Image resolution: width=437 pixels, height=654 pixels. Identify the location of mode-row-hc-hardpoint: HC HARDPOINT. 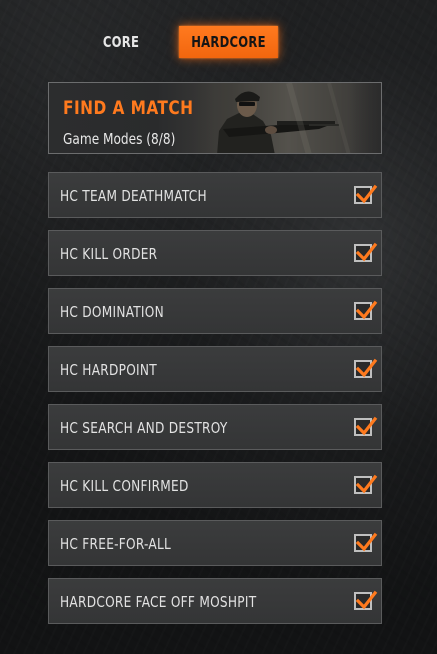
(215, 369).